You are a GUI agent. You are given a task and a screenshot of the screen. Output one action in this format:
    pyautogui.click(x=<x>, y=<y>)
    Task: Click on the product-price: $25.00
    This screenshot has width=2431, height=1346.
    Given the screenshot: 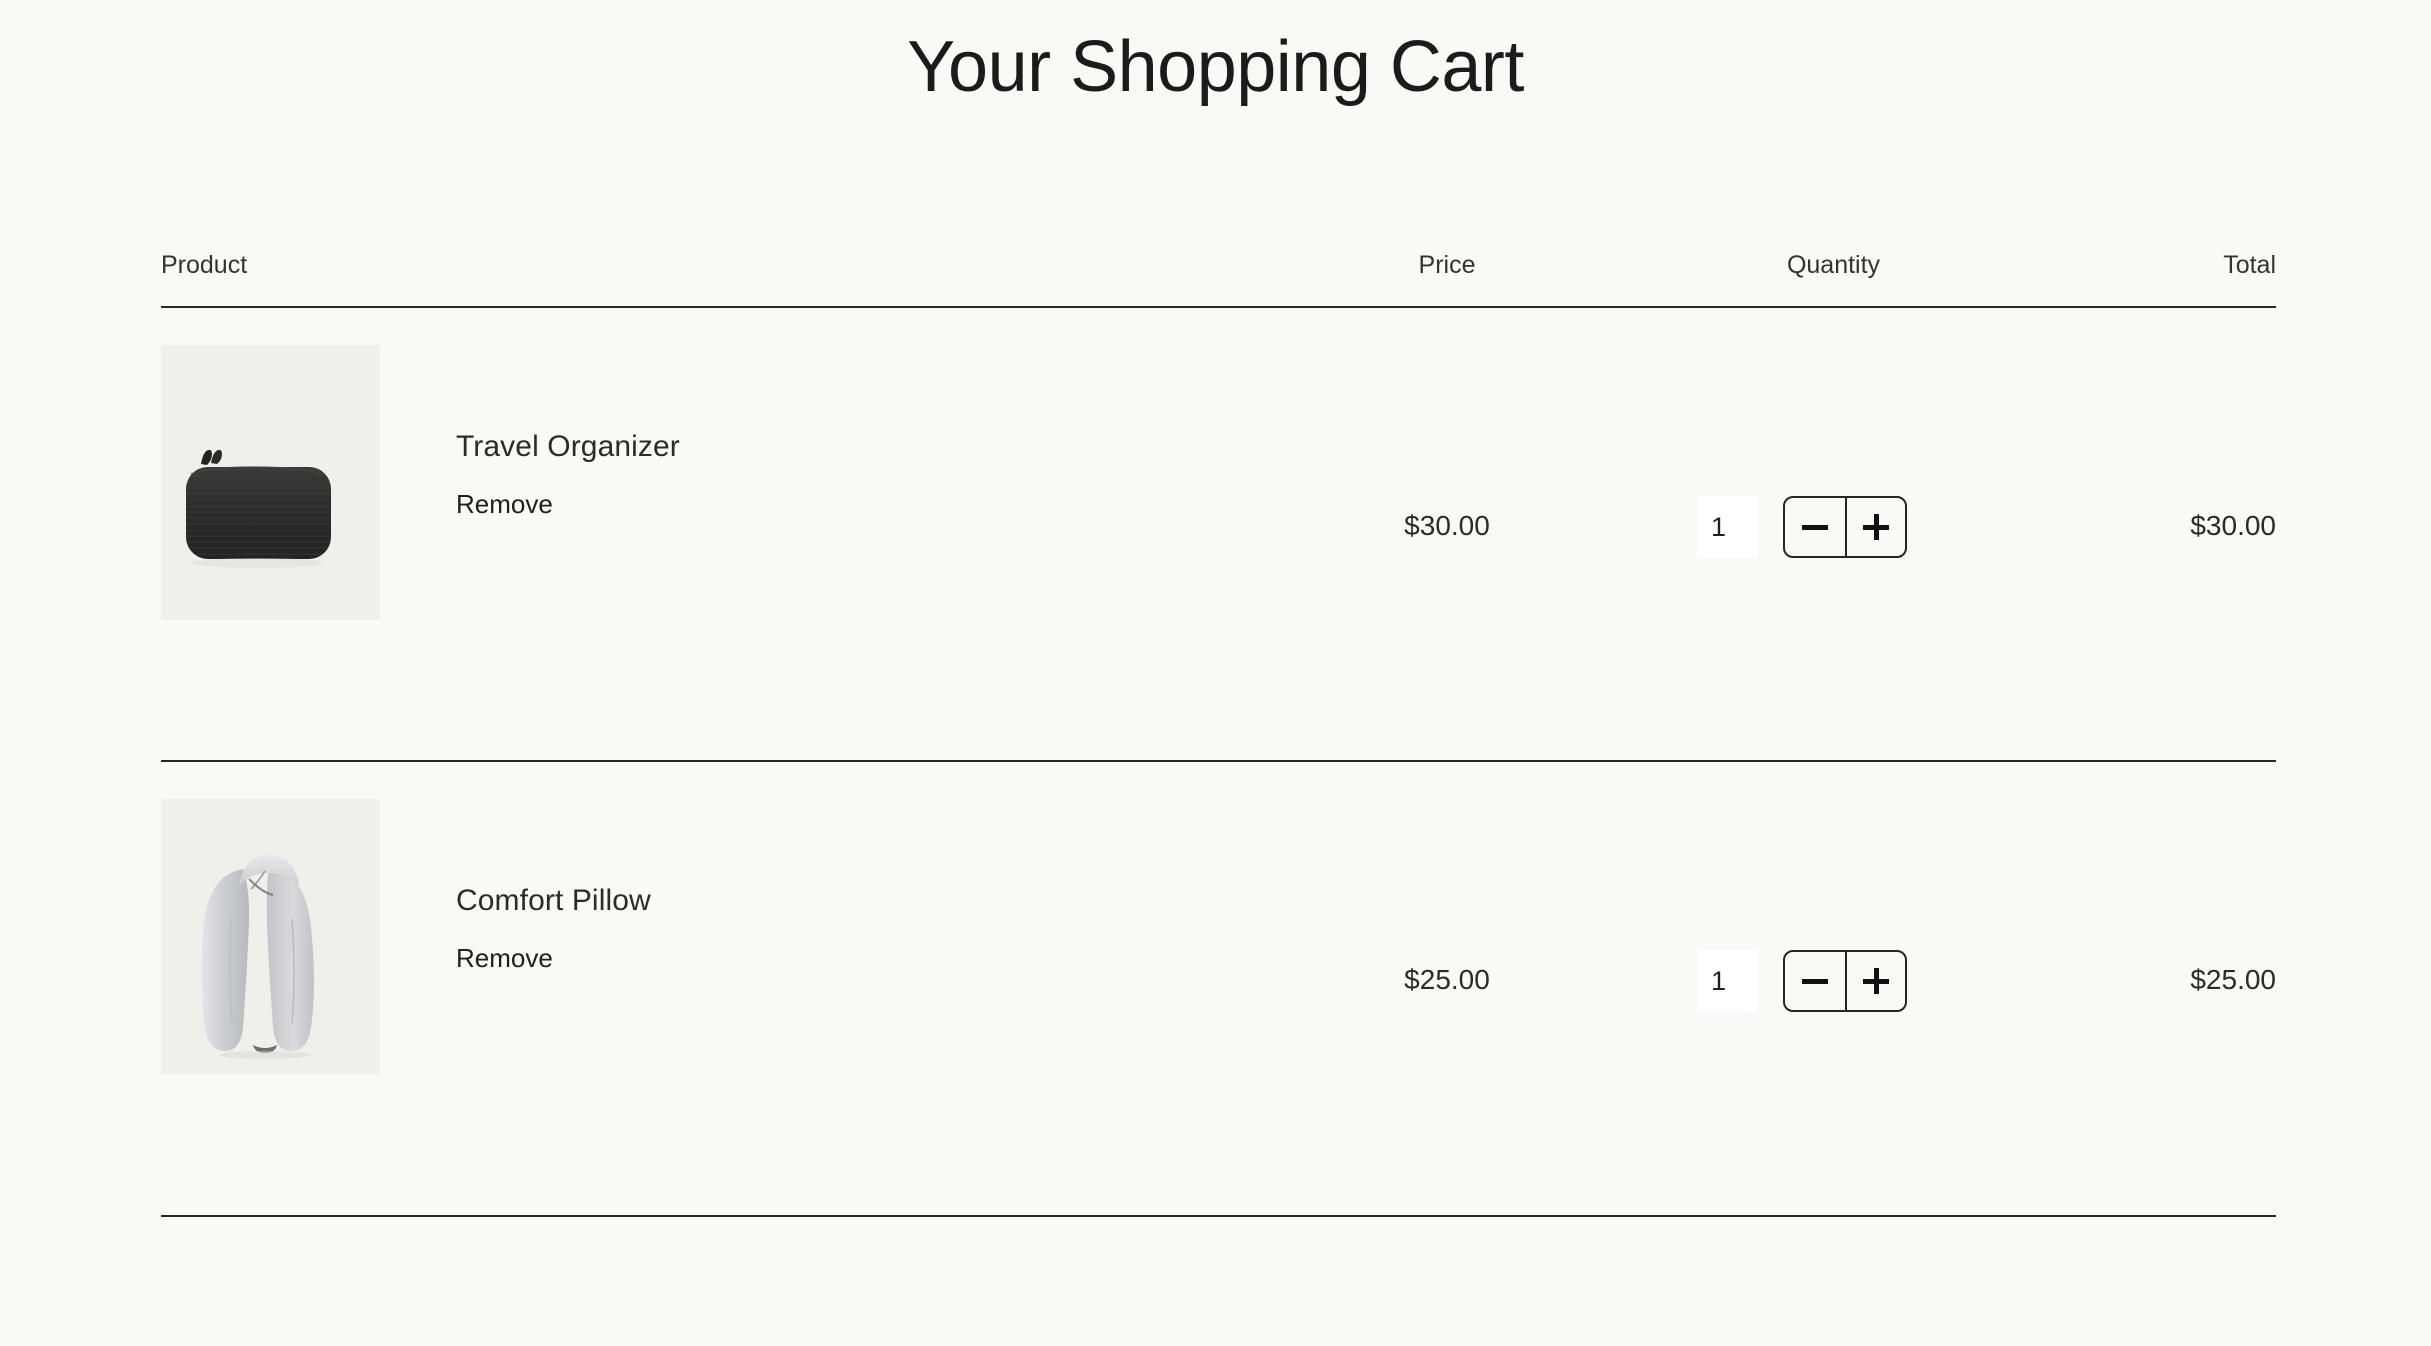 What is the action you would take?
    pyautogui.click(x=1447, y=979)
    